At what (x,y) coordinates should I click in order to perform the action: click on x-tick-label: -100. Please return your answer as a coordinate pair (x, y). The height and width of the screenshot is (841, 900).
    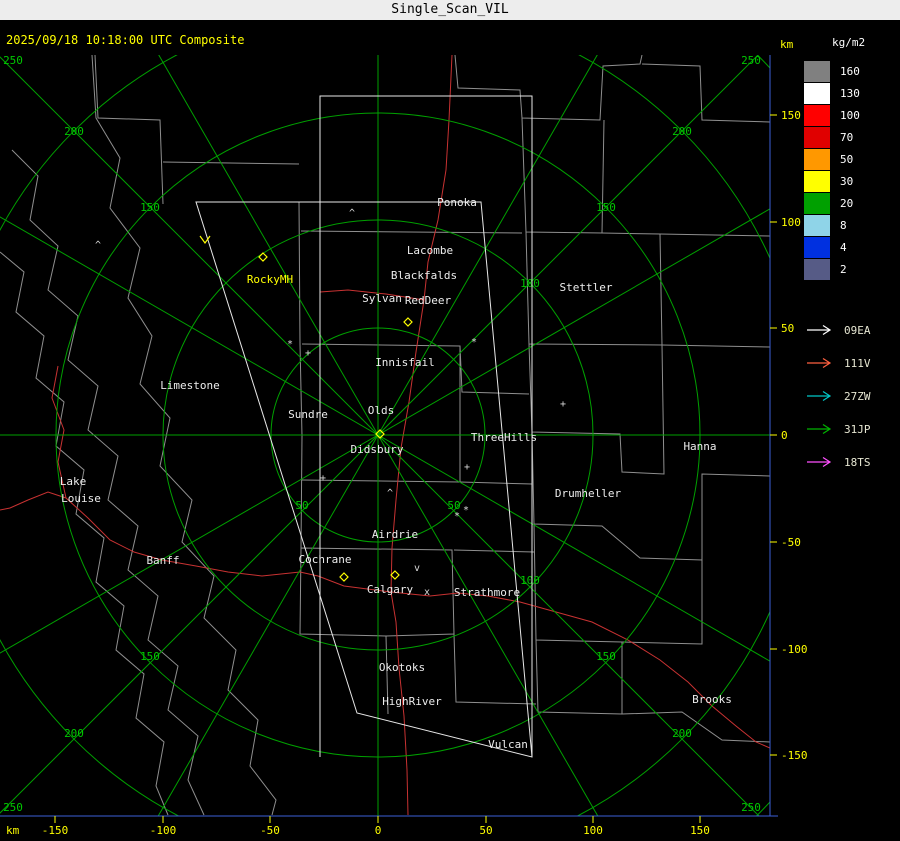
    Looking at the image, I should click on (163, 830).